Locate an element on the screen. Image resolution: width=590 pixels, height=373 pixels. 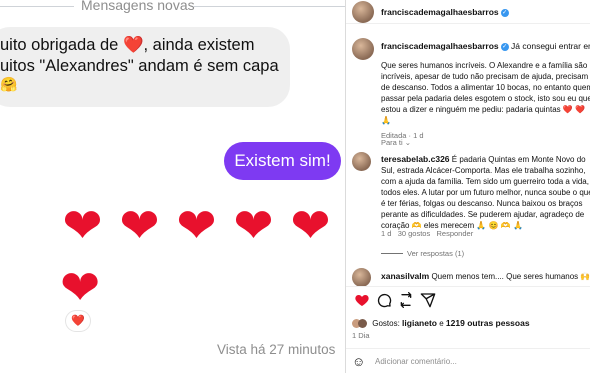
caption-lead-text: Já consegui entrar em contacto is located at coordinates (550, 46).